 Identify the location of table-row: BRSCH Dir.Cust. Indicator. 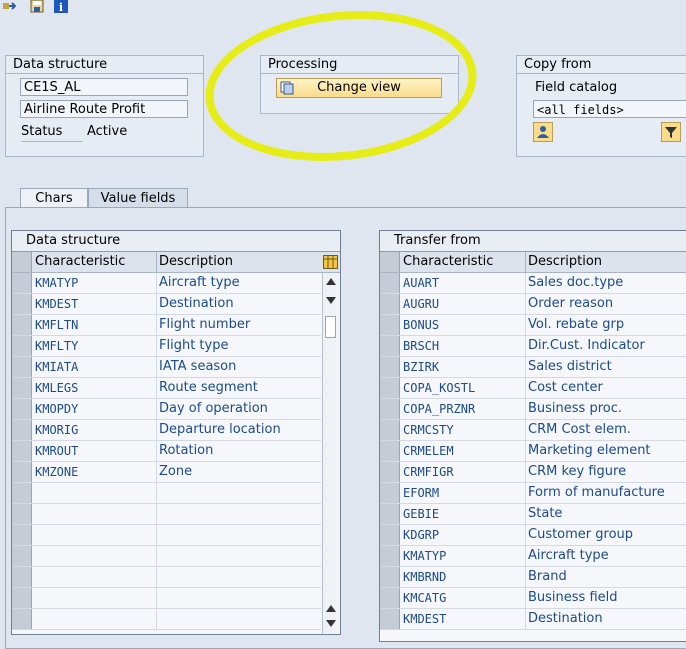
(533, 346).